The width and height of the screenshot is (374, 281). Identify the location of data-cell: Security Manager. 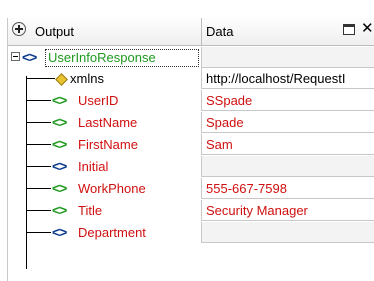
(287, 210).